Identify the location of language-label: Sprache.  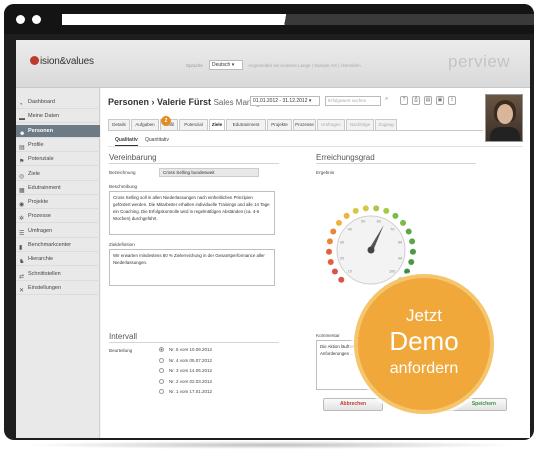
(194, 65).